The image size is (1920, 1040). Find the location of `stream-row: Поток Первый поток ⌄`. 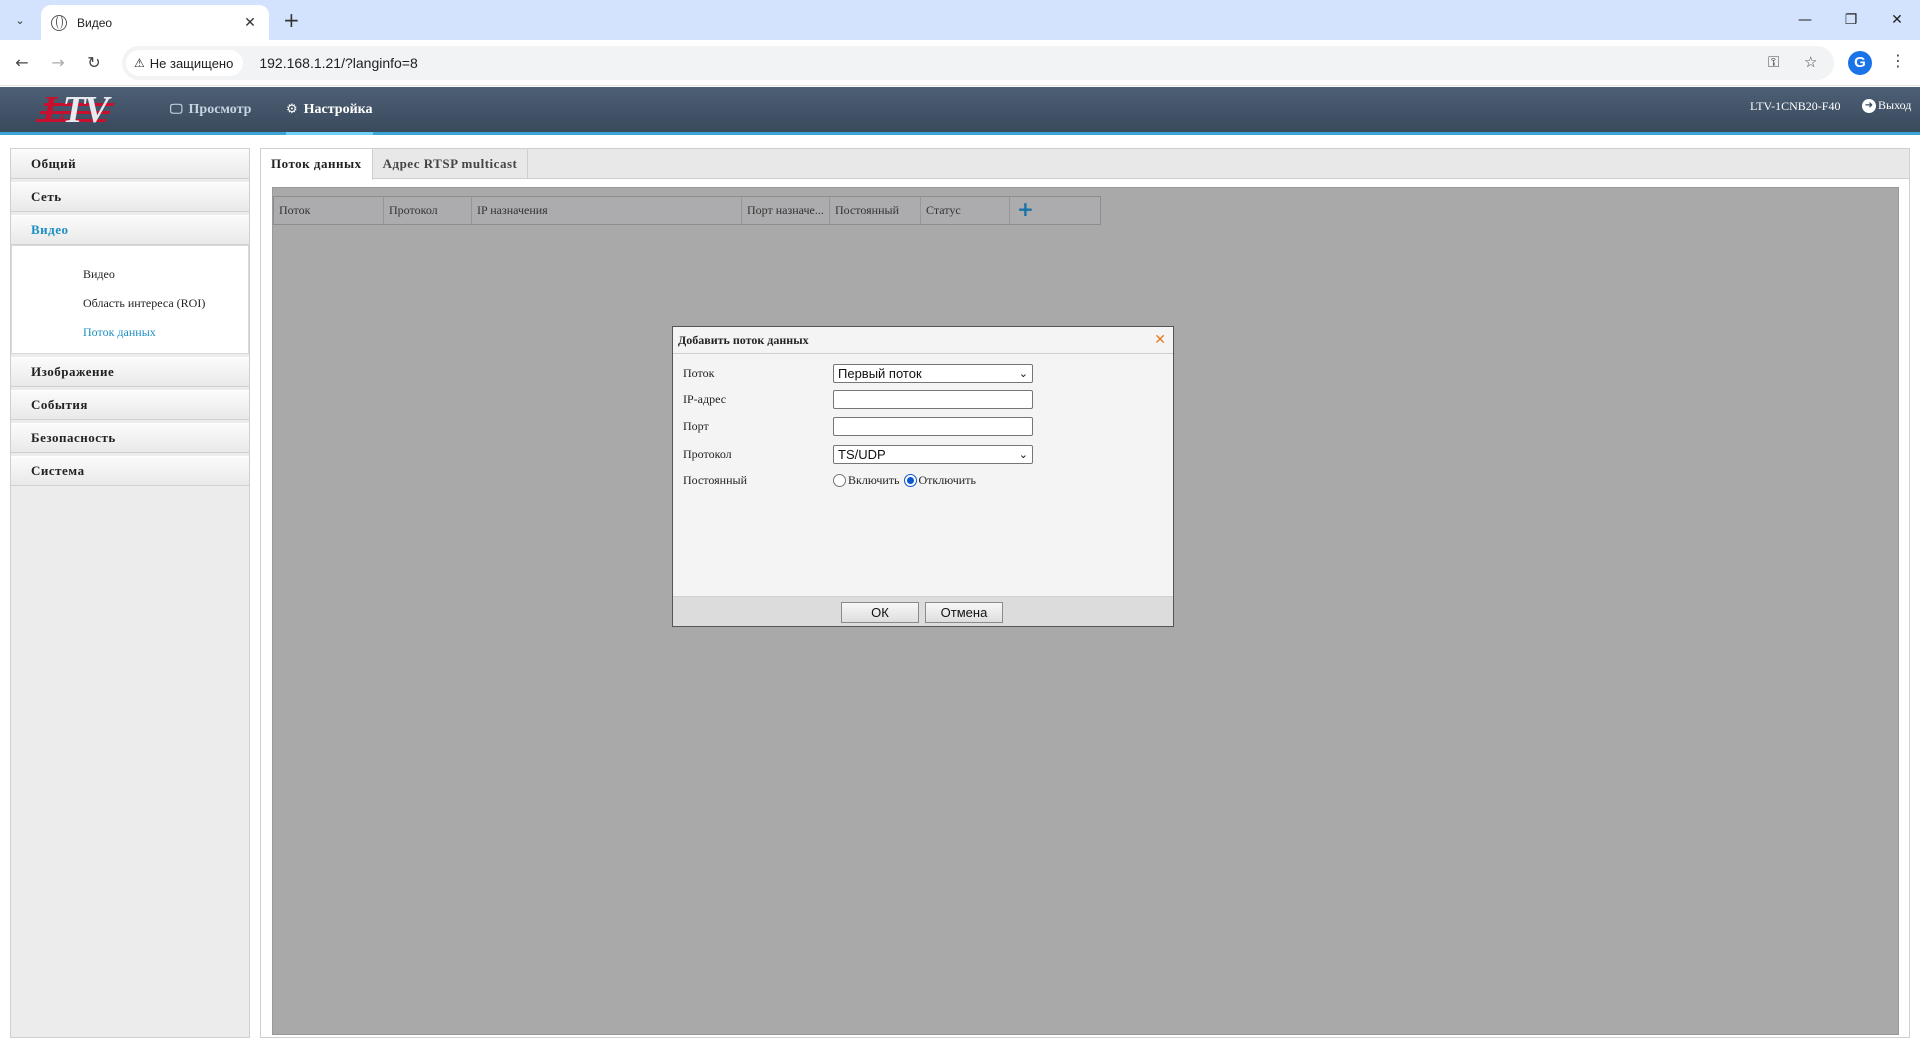

stream-row: Поток Первый поток ⌄ is located at coordinates (858, 373).